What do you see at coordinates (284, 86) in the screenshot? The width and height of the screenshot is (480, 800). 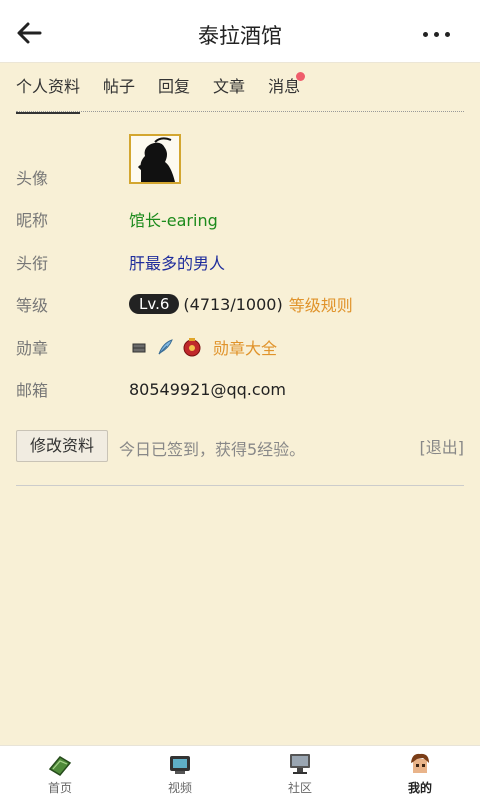 I see `tab-messages-label: 消息` at bounding box center [284, 86].